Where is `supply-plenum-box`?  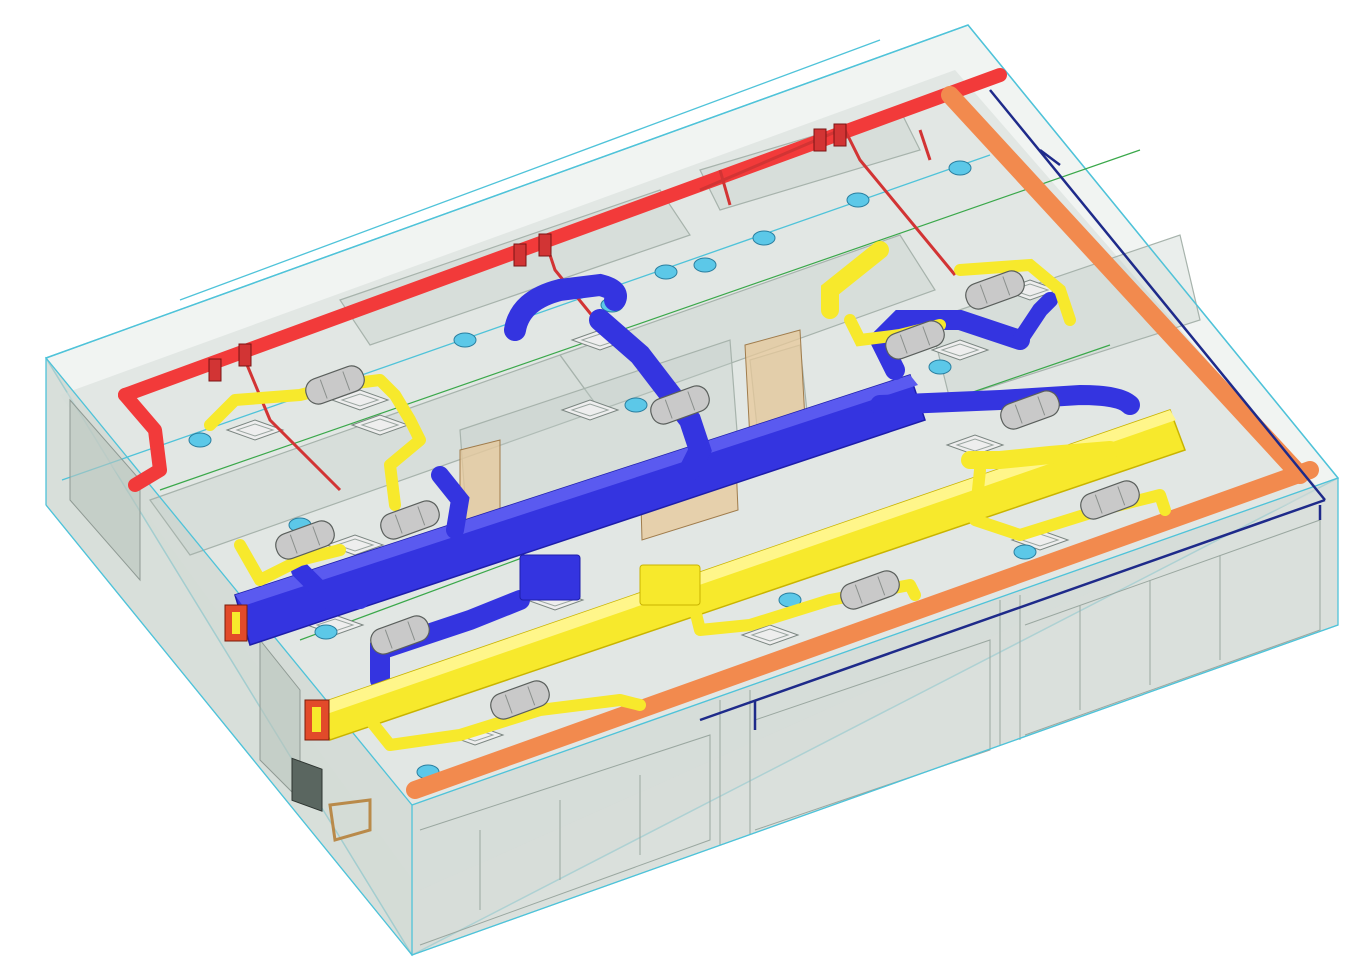
supply-plenum-box is located at coordinates (670, 585).